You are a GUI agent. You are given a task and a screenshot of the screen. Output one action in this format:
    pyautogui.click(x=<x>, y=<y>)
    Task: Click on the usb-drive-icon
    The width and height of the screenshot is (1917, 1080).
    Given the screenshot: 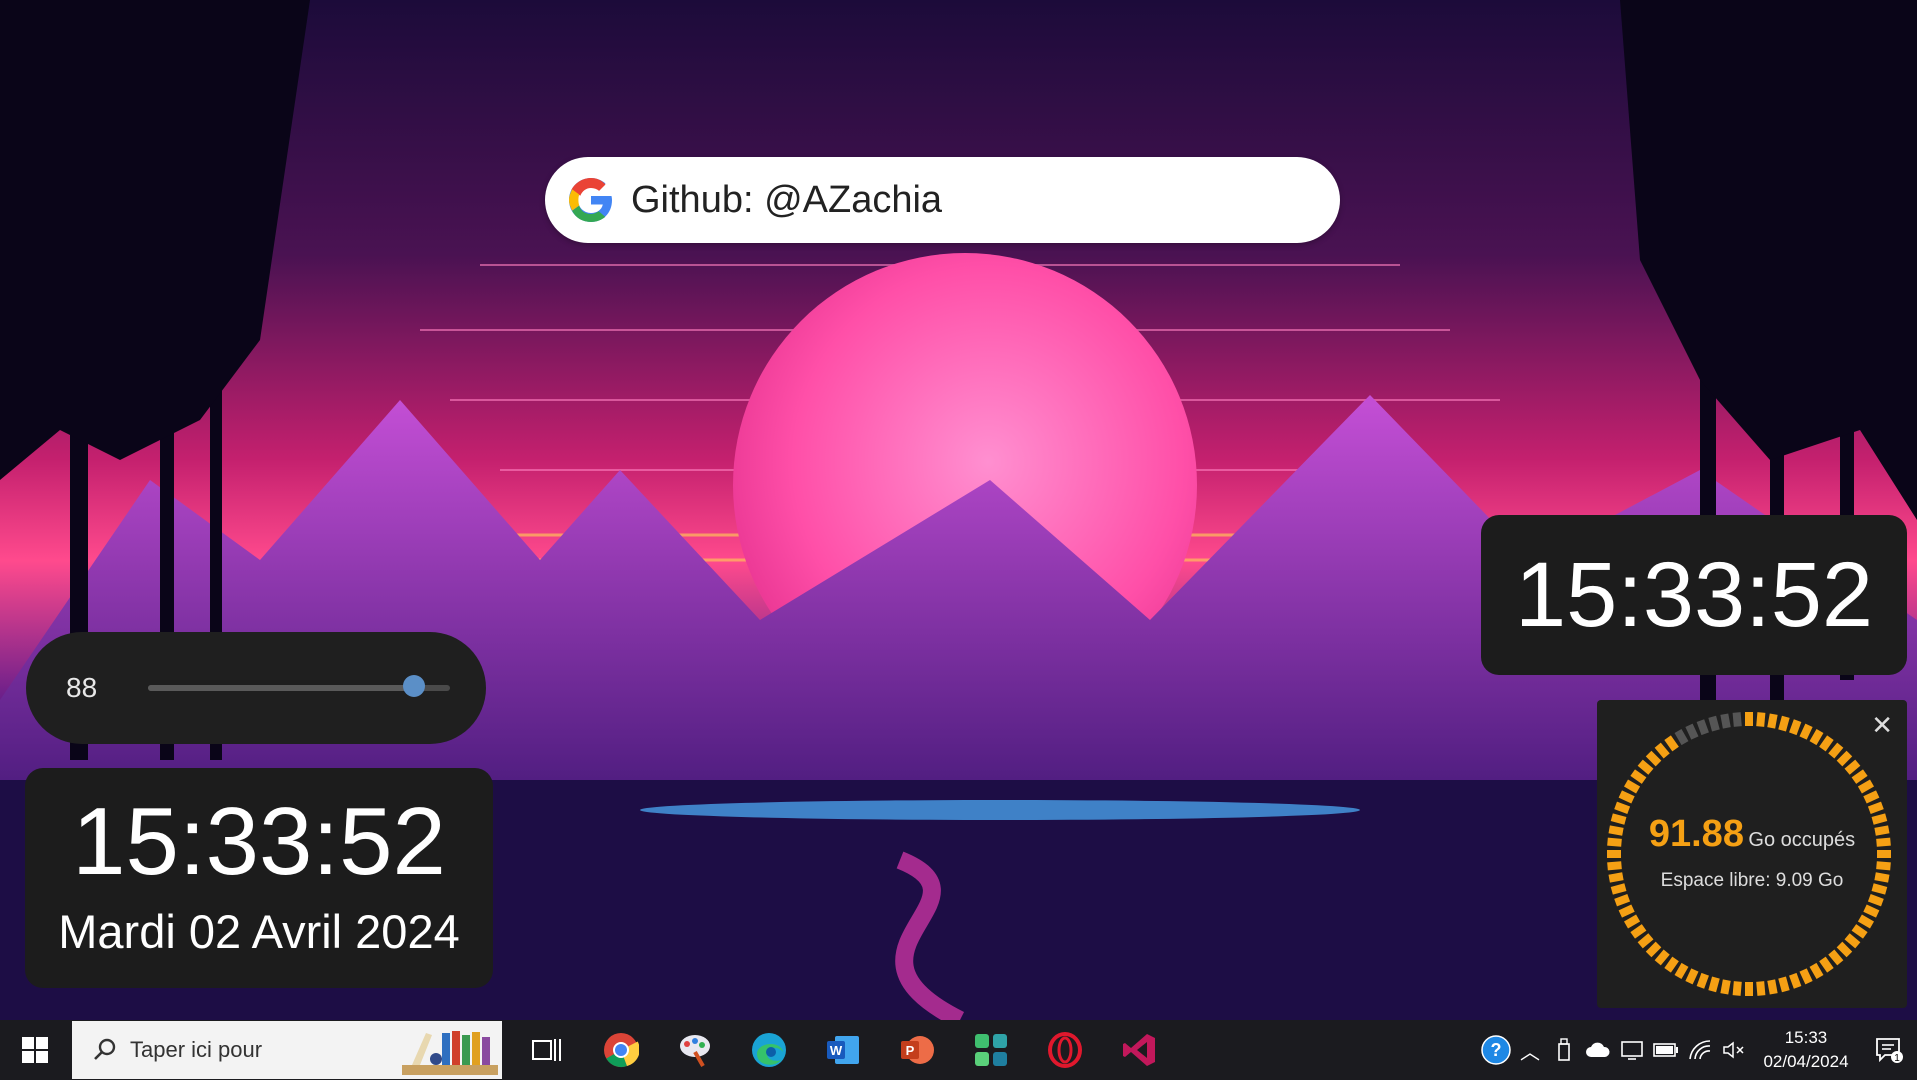 What is the action you would take?
    pyautogui.click(x=1564, y=1049)
    